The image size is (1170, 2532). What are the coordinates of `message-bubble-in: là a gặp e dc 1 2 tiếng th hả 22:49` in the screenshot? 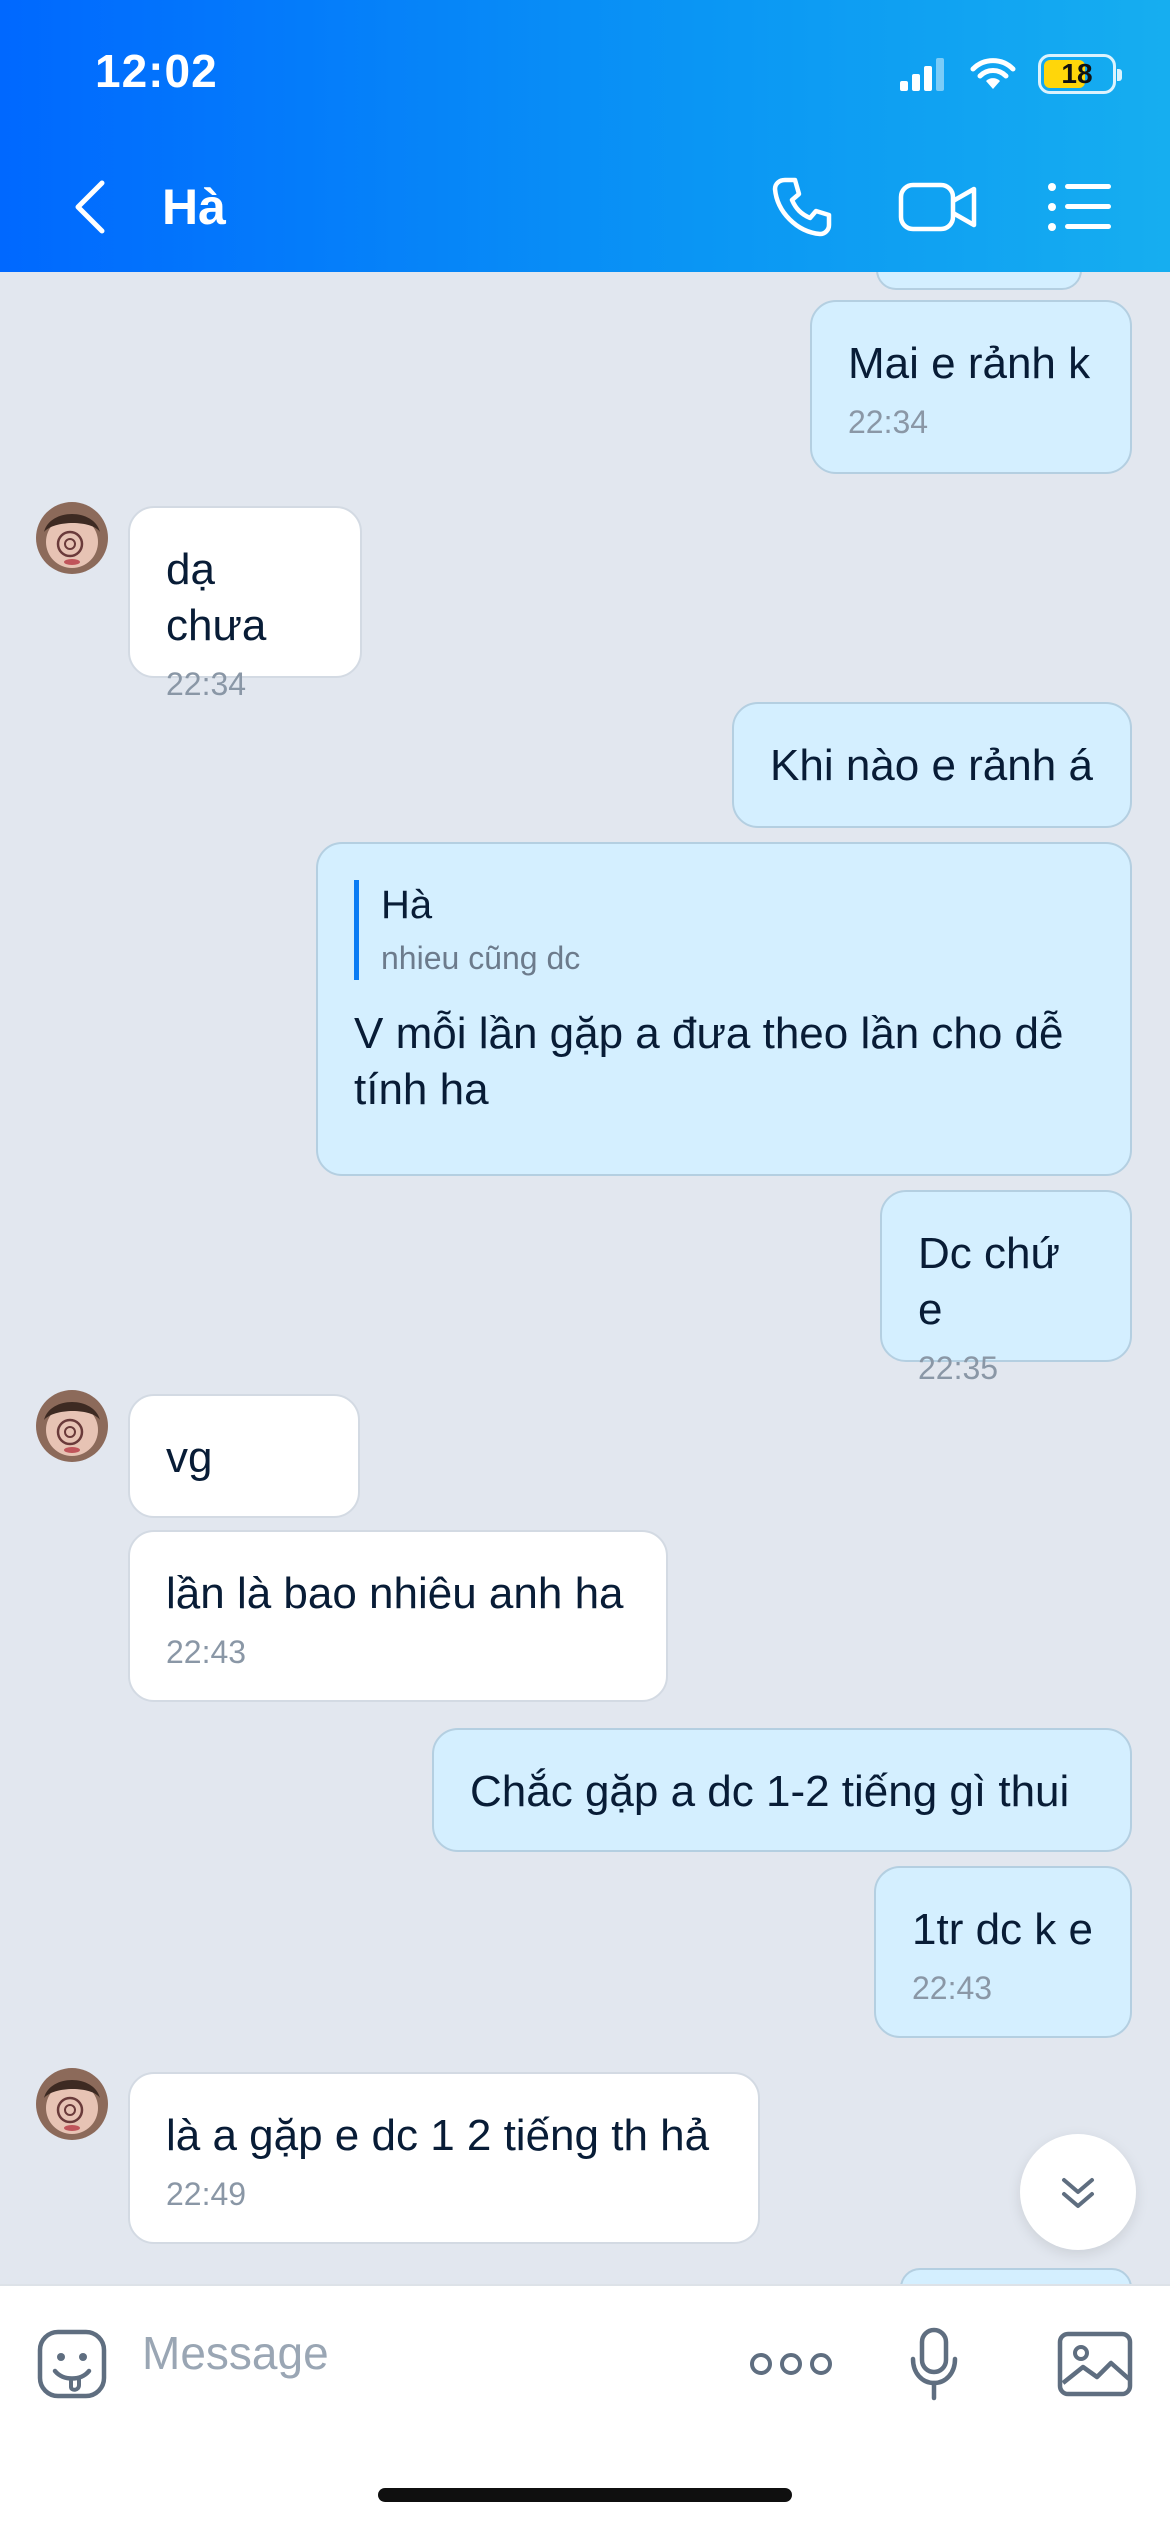 It's located at (444, 2158).